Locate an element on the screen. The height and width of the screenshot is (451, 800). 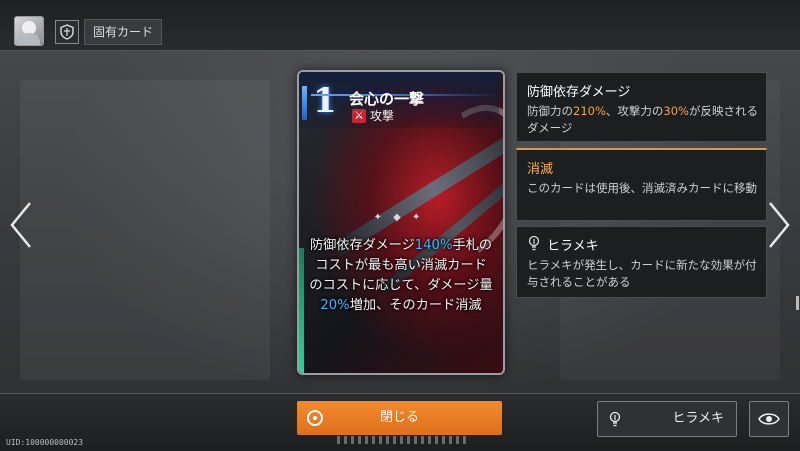
keyword-title: 消滅 is located at coordinates (540, 169).